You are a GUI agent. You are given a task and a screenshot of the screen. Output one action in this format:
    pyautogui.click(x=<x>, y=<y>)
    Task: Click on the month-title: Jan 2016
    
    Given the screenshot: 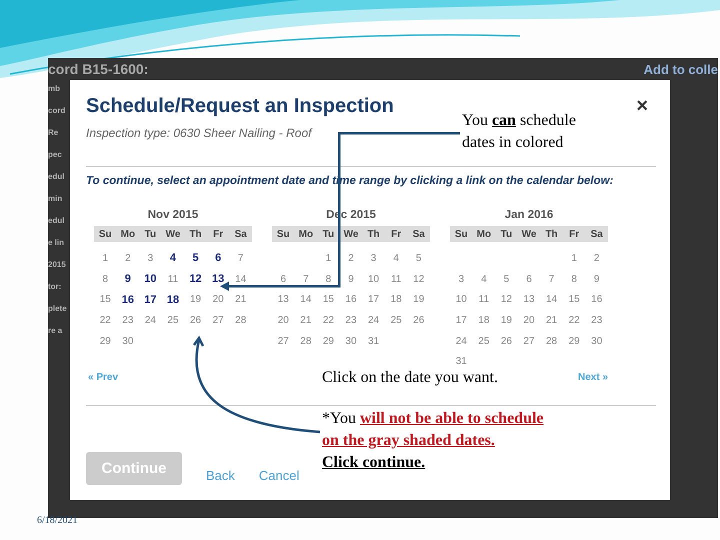 What is the action you would take?
    pyautogui.click(x=529, y=215)
    